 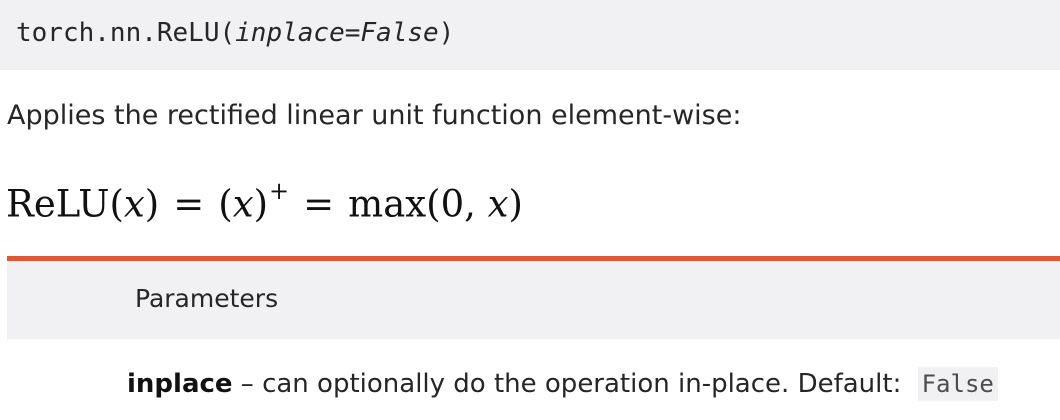 What do you see at coordinates (452, 204) in the screenshot?
I see `formula-zero: 0` at bounding box center [452, 204].